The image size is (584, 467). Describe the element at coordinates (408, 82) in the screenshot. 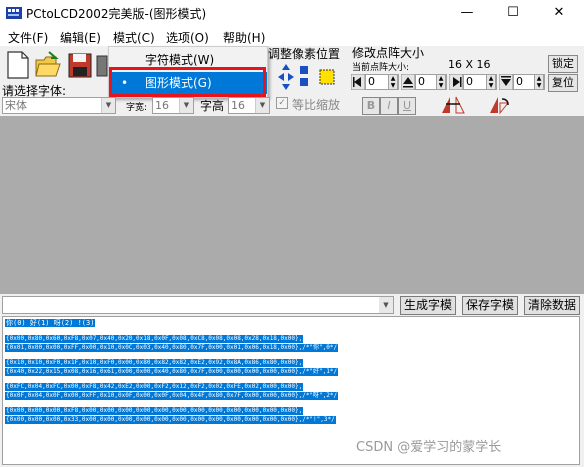

I see `height-decrease-icon` at that location.